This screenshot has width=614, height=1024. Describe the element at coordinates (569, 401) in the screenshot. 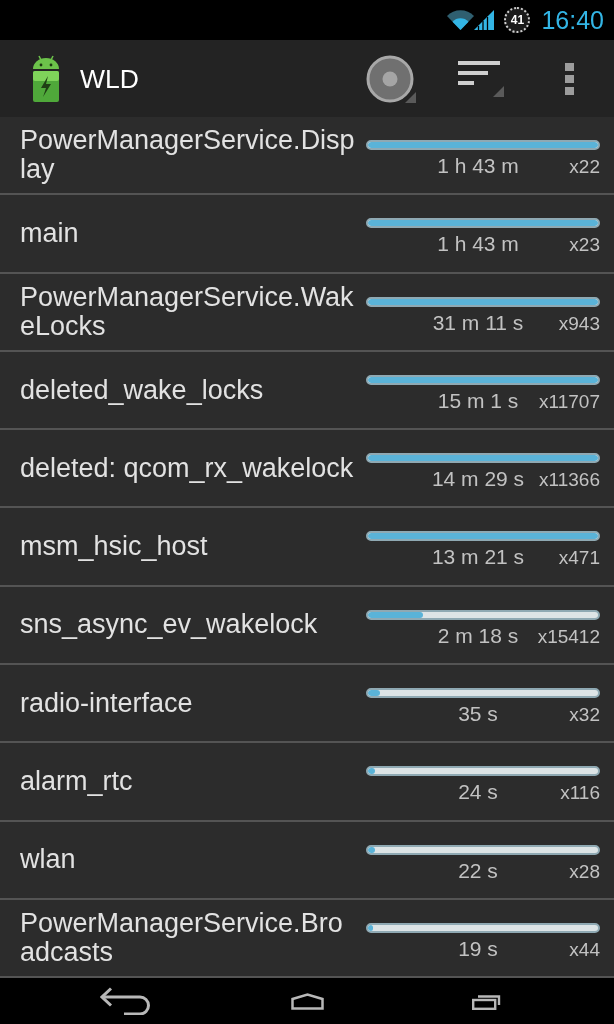

I see `count-text: x11707` at that location.